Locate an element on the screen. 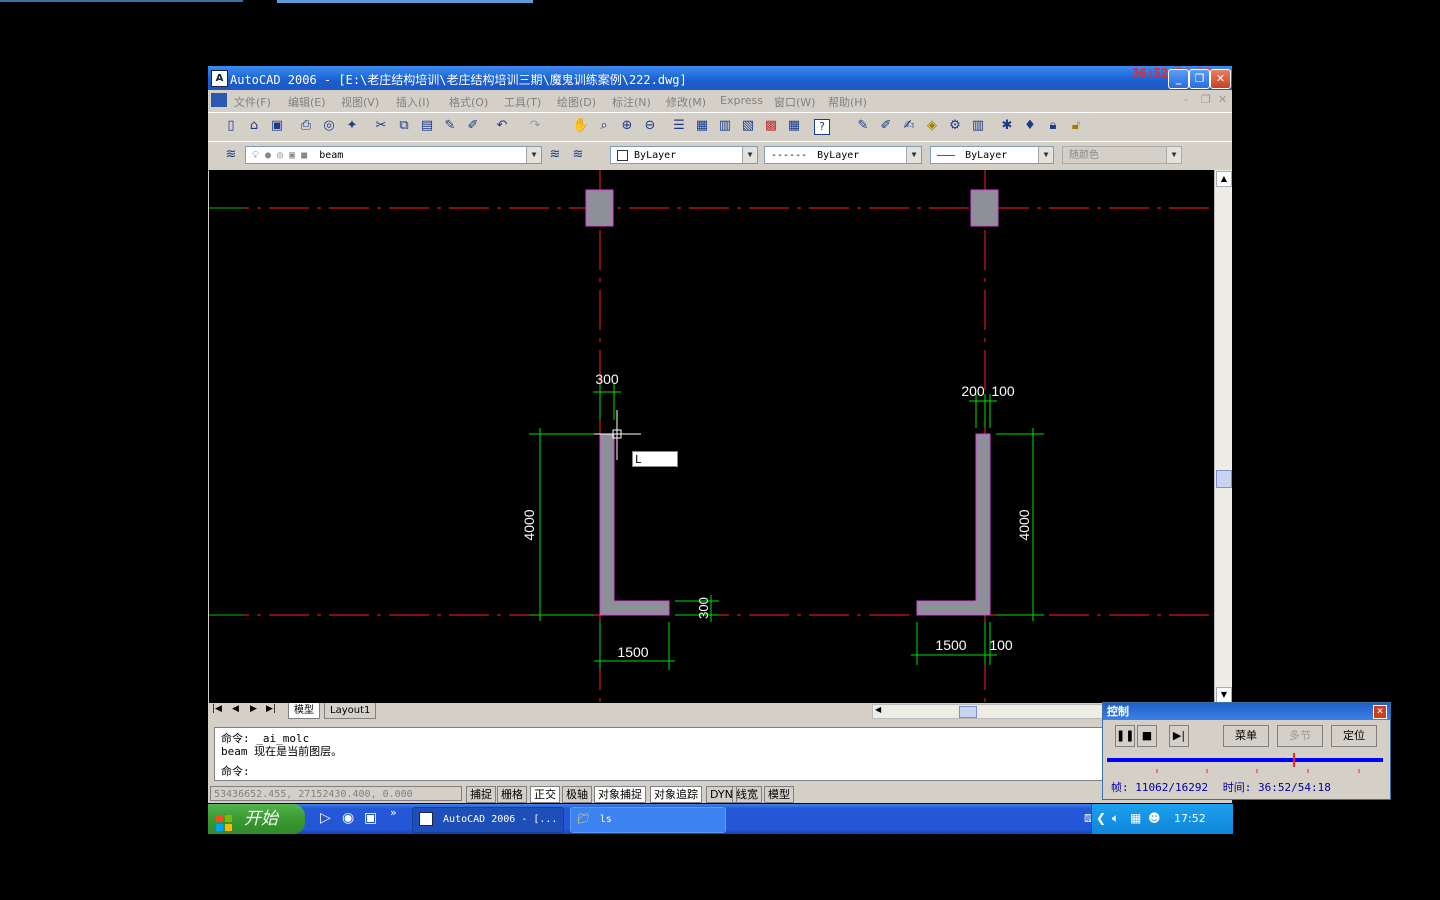  control-close-icon: ✕ is located at coordinates (1380, 712).